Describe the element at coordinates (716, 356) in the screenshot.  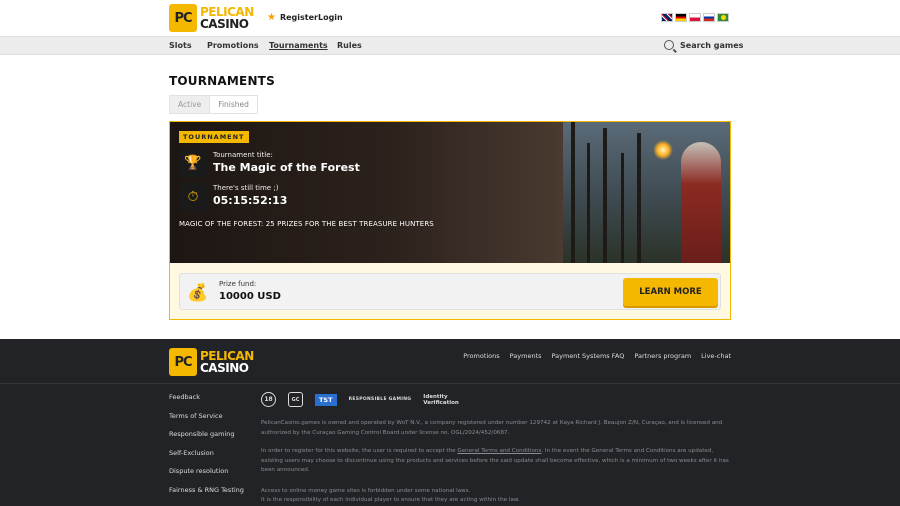
I see `footer-link-live-chat: Live-chat` at that location.